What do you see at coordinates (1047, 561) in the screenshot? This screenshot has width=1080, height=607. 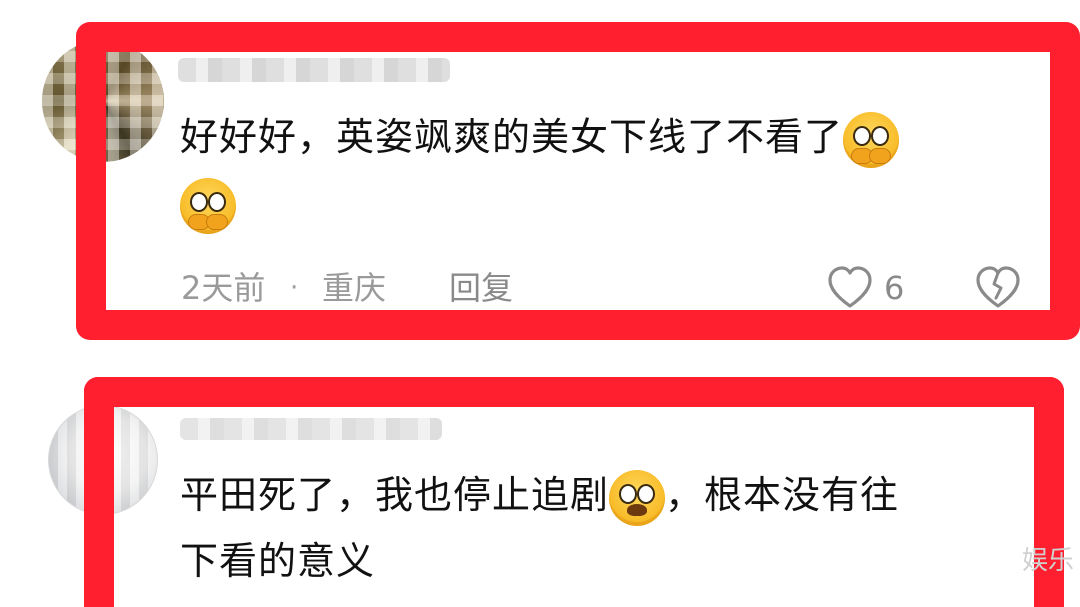 I see `watermark: 娱乐` at bounding box center [1047, 561].